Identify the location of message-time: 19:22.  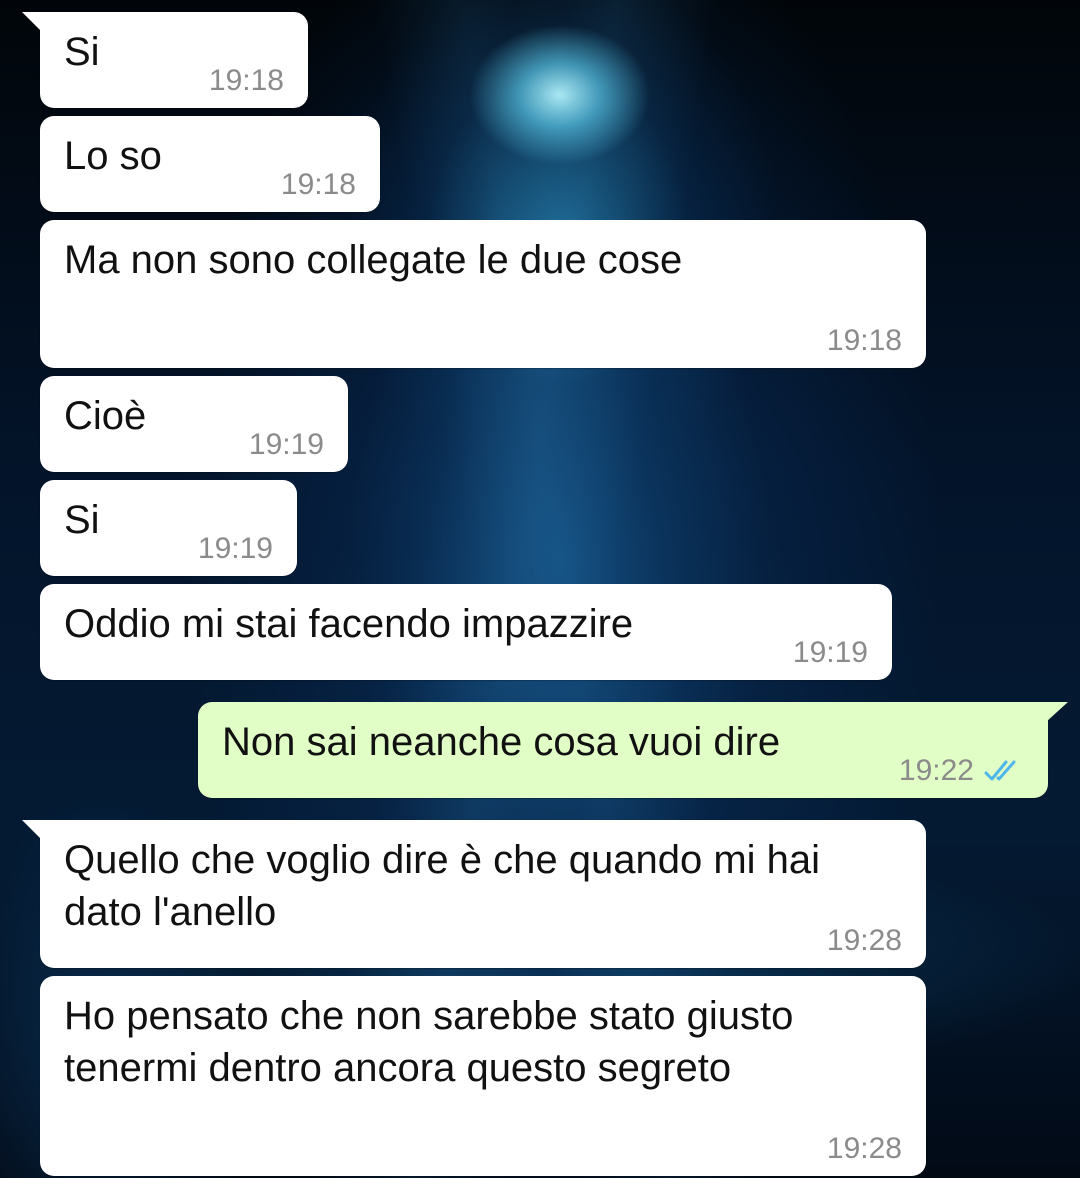
(936, 770).